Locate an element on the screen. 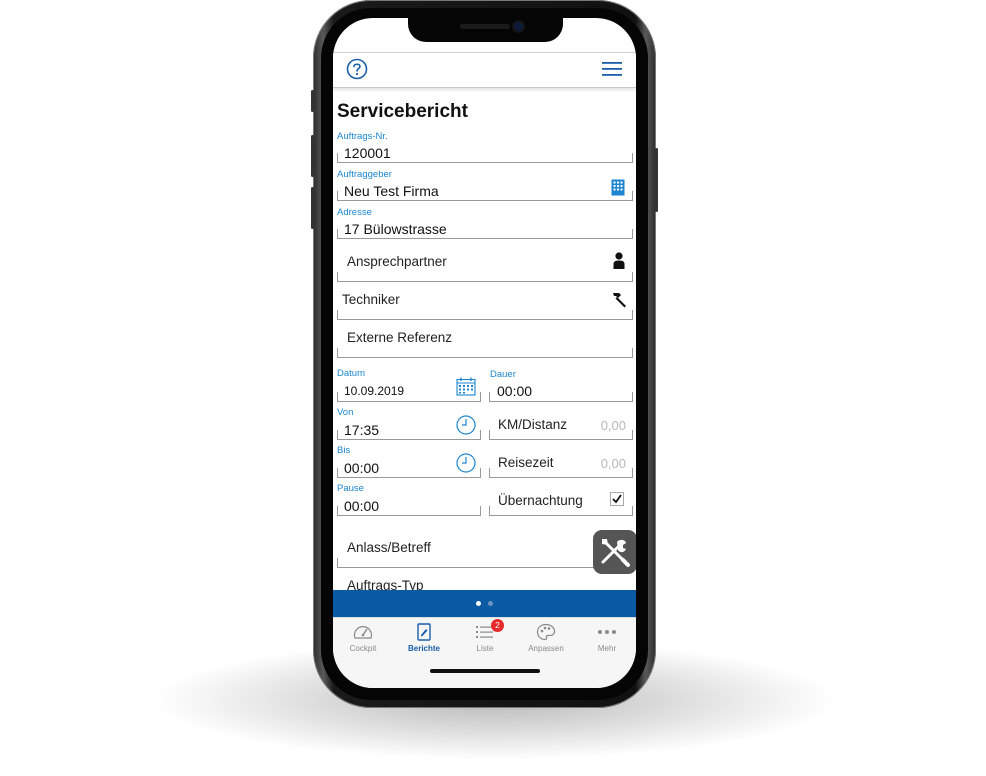 The image size is (986, 776). tab-label: Liste is located at coordinates (485, 648).